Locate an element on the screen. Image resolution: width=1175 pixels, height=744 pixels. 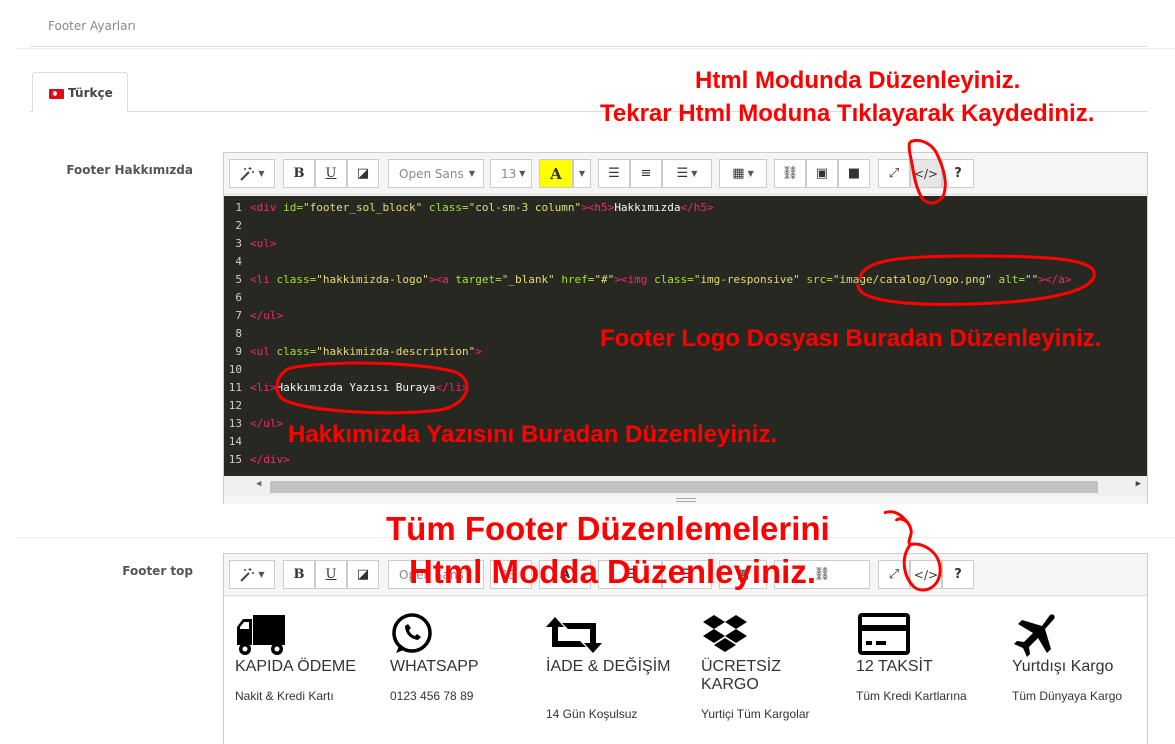
font-family-value: Open Sans is located at coordinates (431, 173).